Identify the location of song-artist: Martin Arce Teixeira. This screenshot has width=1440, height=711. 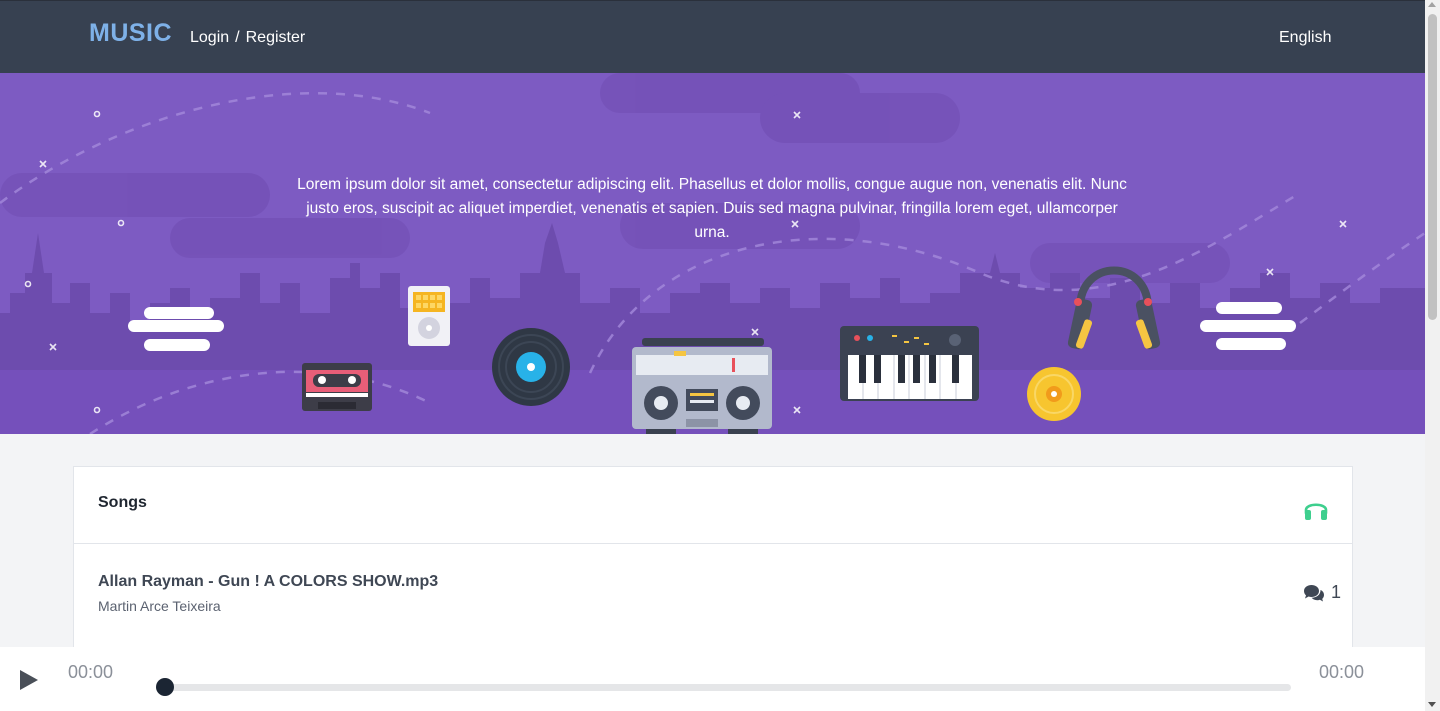
(159, 606).